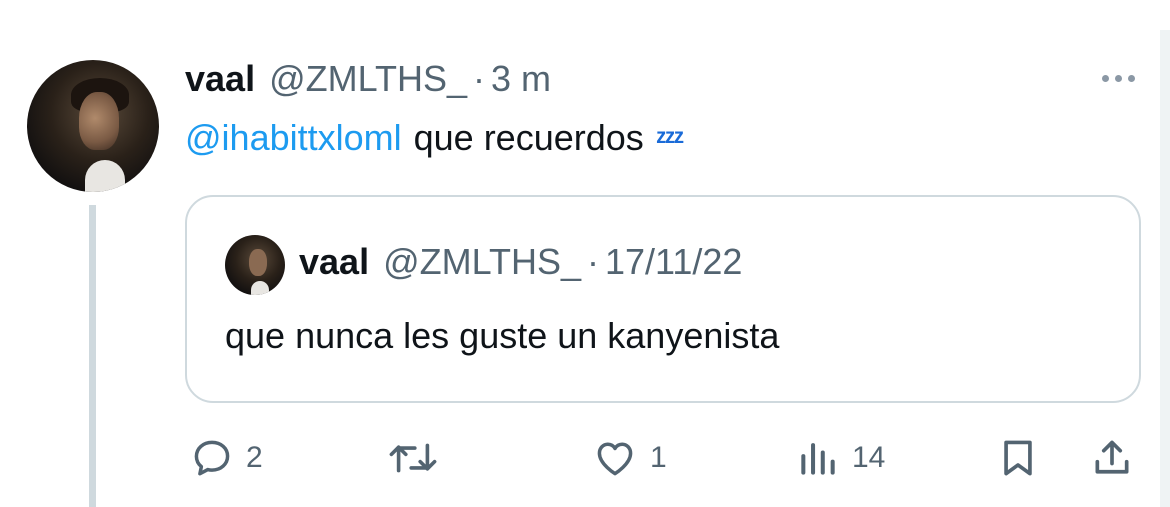  I want to click on reply-button: 2, so click(226, 458).